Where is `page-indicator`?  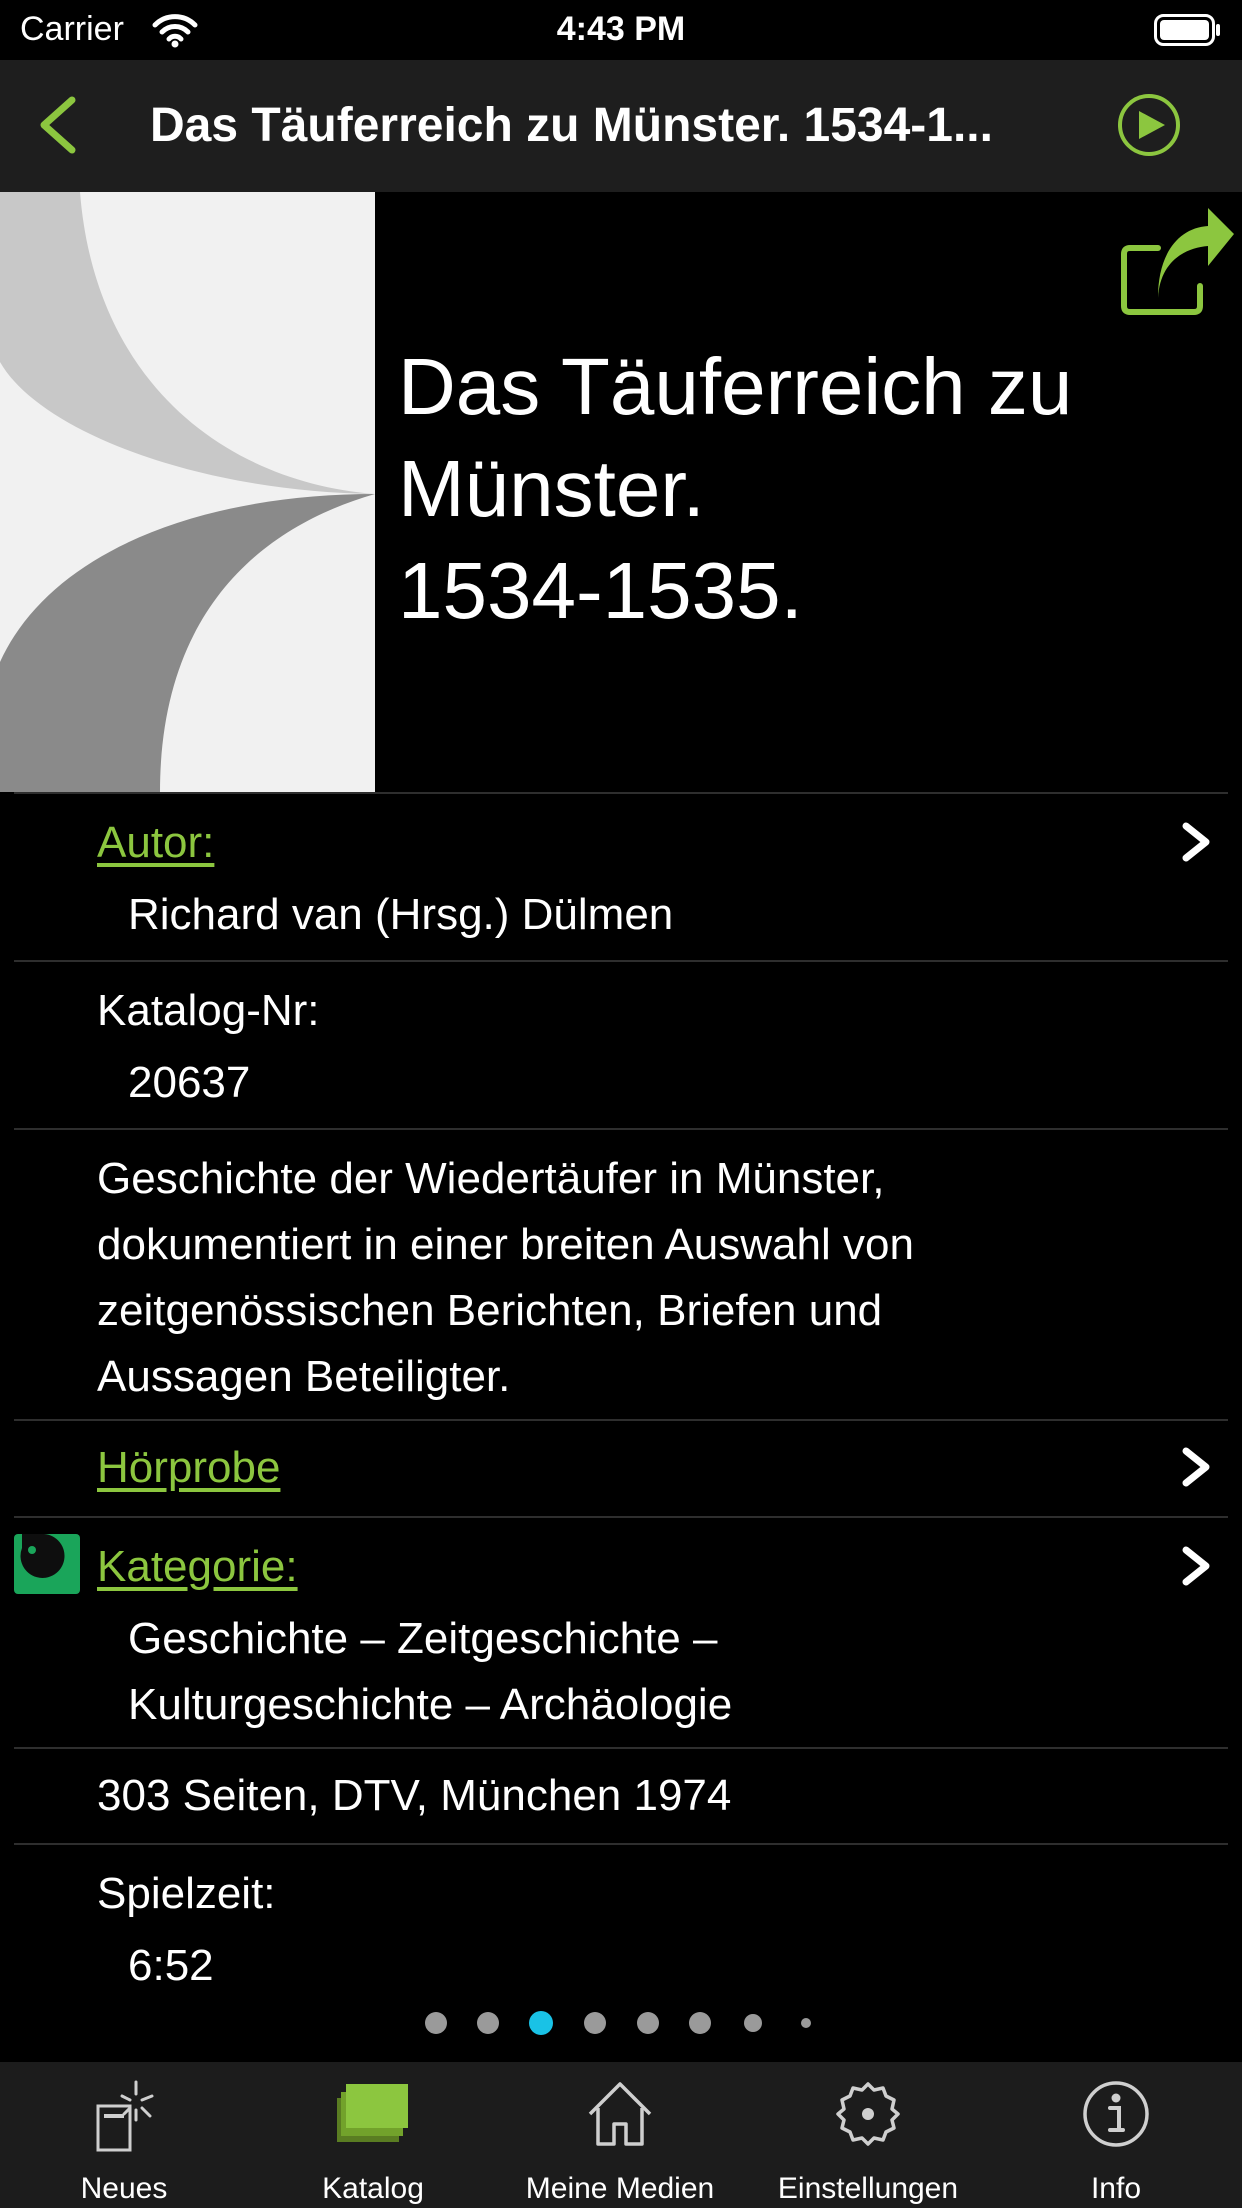 page-indicator is located at coordinates (621, 2023).